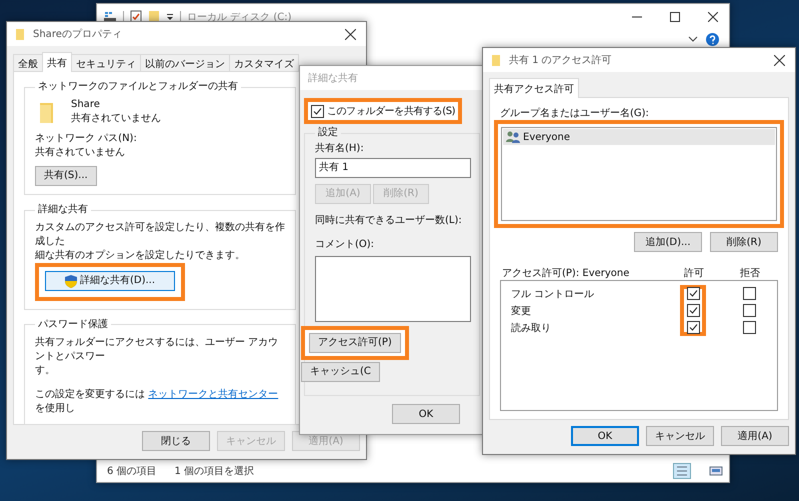 The height and width of the screenshot is (501, 799). I want to click on comment-label: コメント(O):, so click(345, 245).